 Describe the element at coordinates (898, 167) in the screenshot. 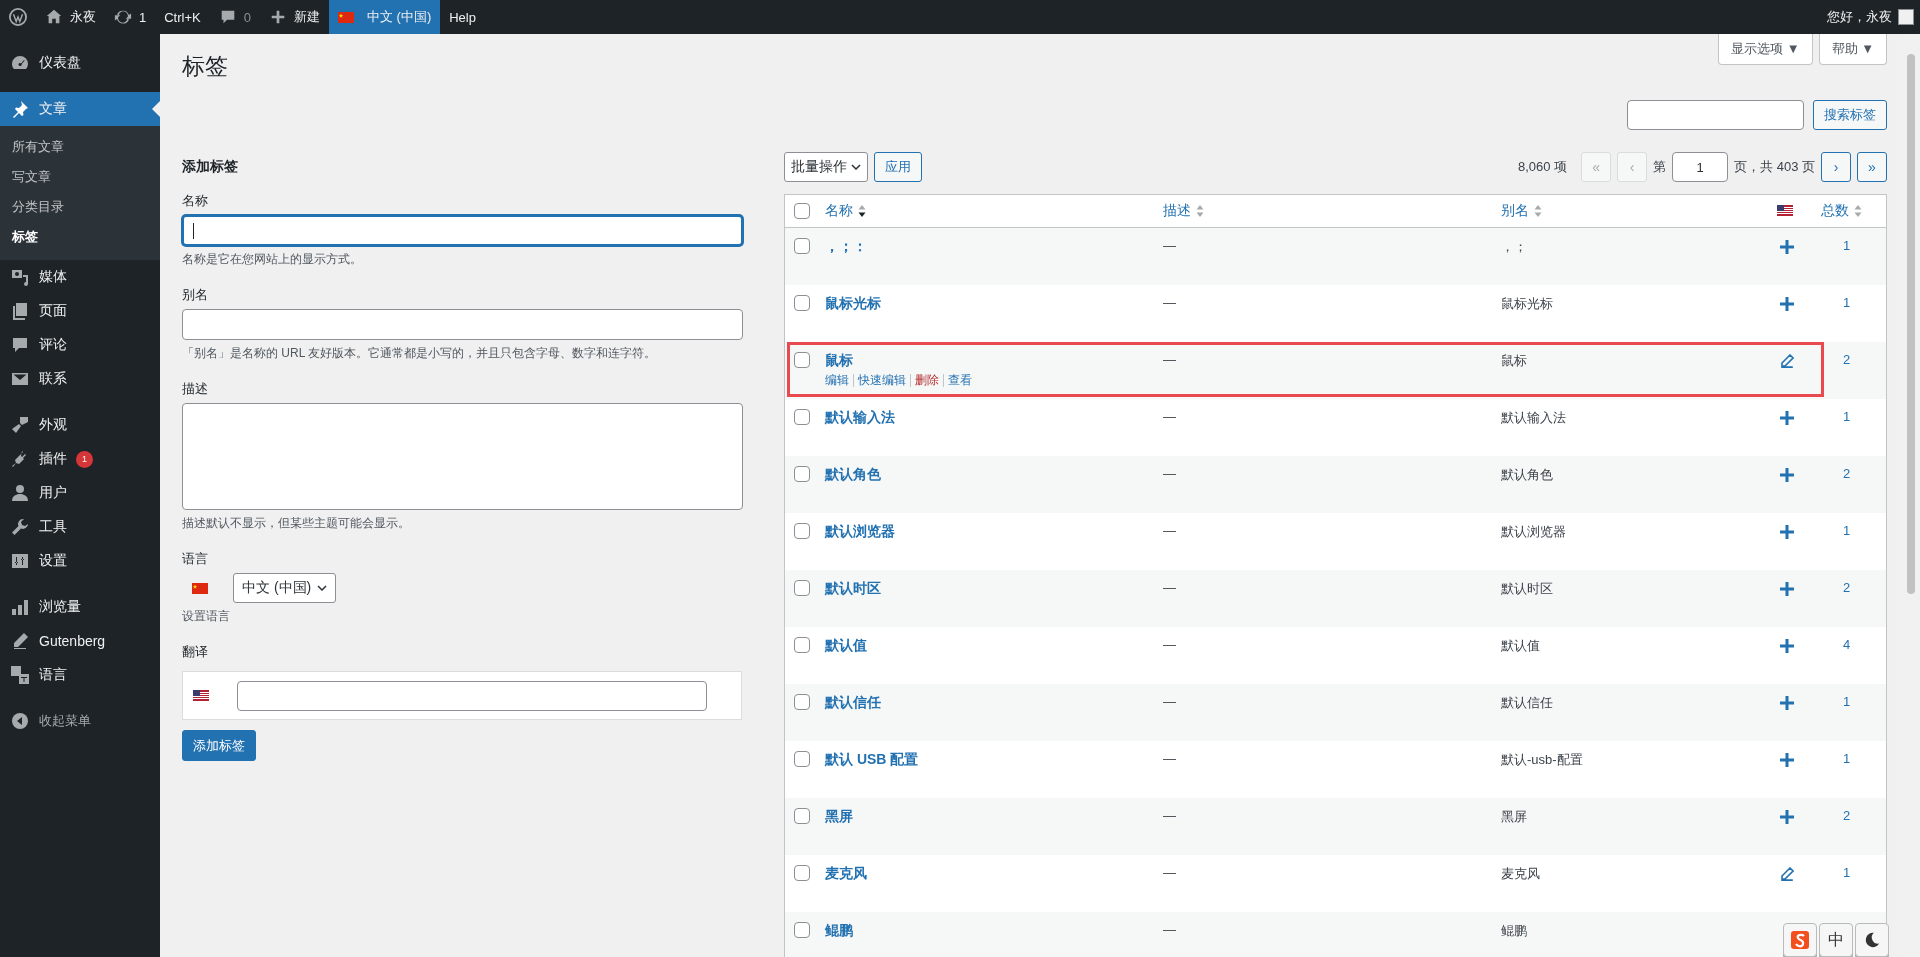

I see `apply-button: 应用` at that location.